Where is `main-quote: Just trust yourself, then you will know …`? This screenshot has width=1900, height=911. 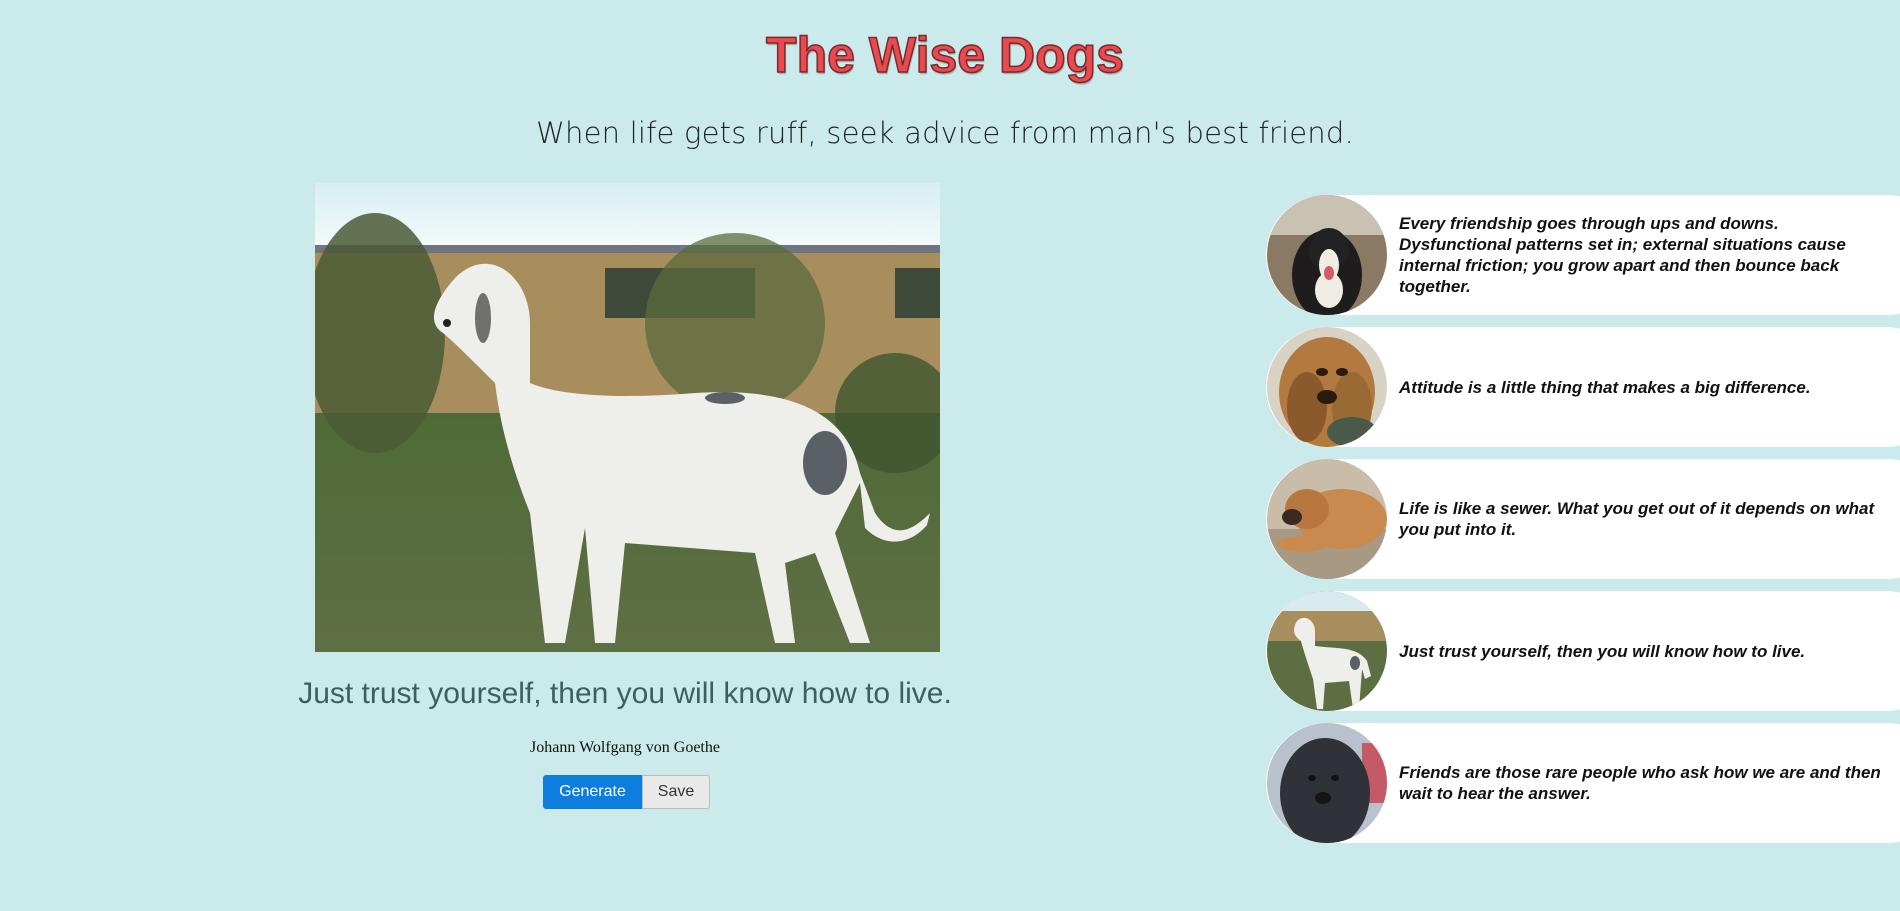 main-quote: Just trust yourself, then you will know … is located at coordinates (625, 693).